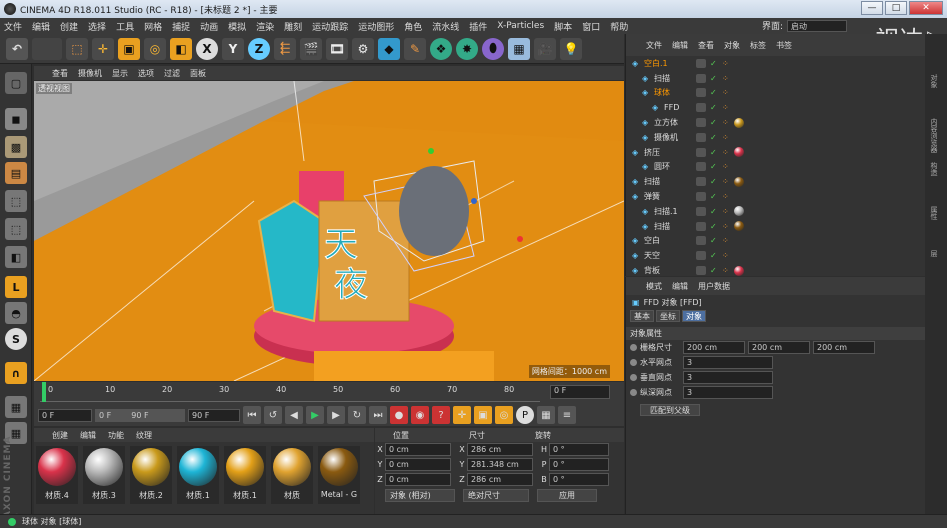 This screenshot has height=528, width=947. Describe the element at coordinates (420, 495) in the screenshot. I see `coordinate-mode-dropdown: 对象 (相对)` at that location.